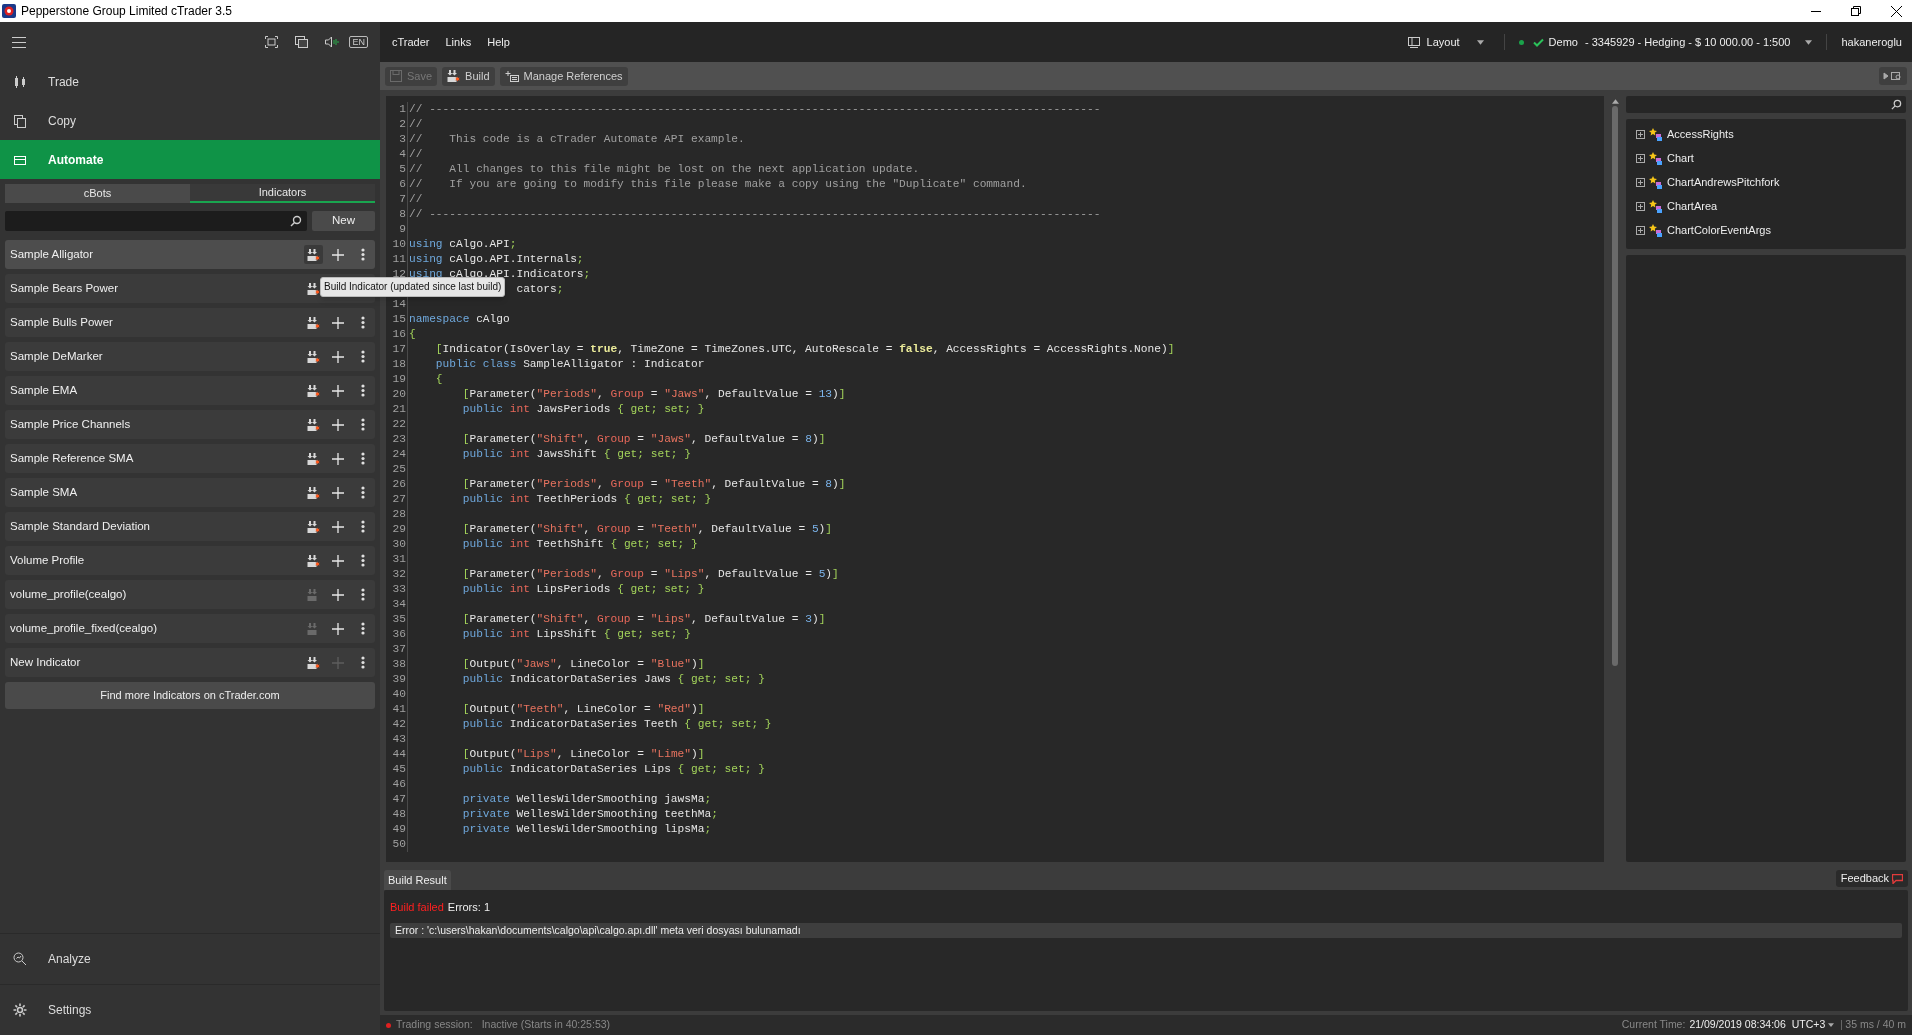 The height and width of the screenshot is (1035, 1912). I want to click on indicator-name: volume_profile(cealgo), so click(68, 594).